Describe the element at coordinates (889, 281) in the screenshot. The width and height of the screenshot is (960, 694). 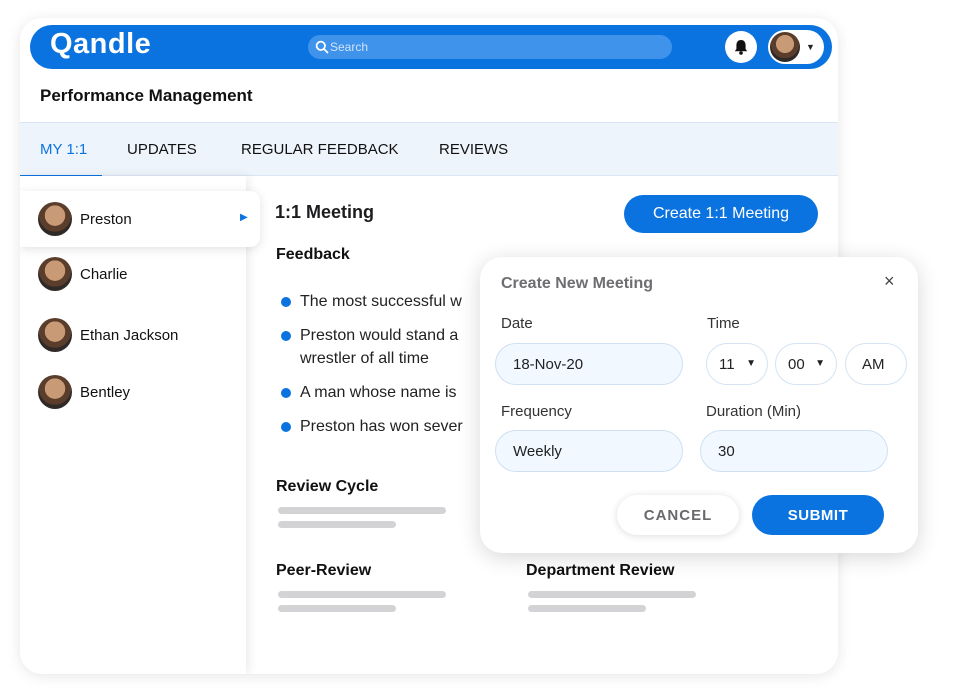
I see `close-icon: ×` at that location.